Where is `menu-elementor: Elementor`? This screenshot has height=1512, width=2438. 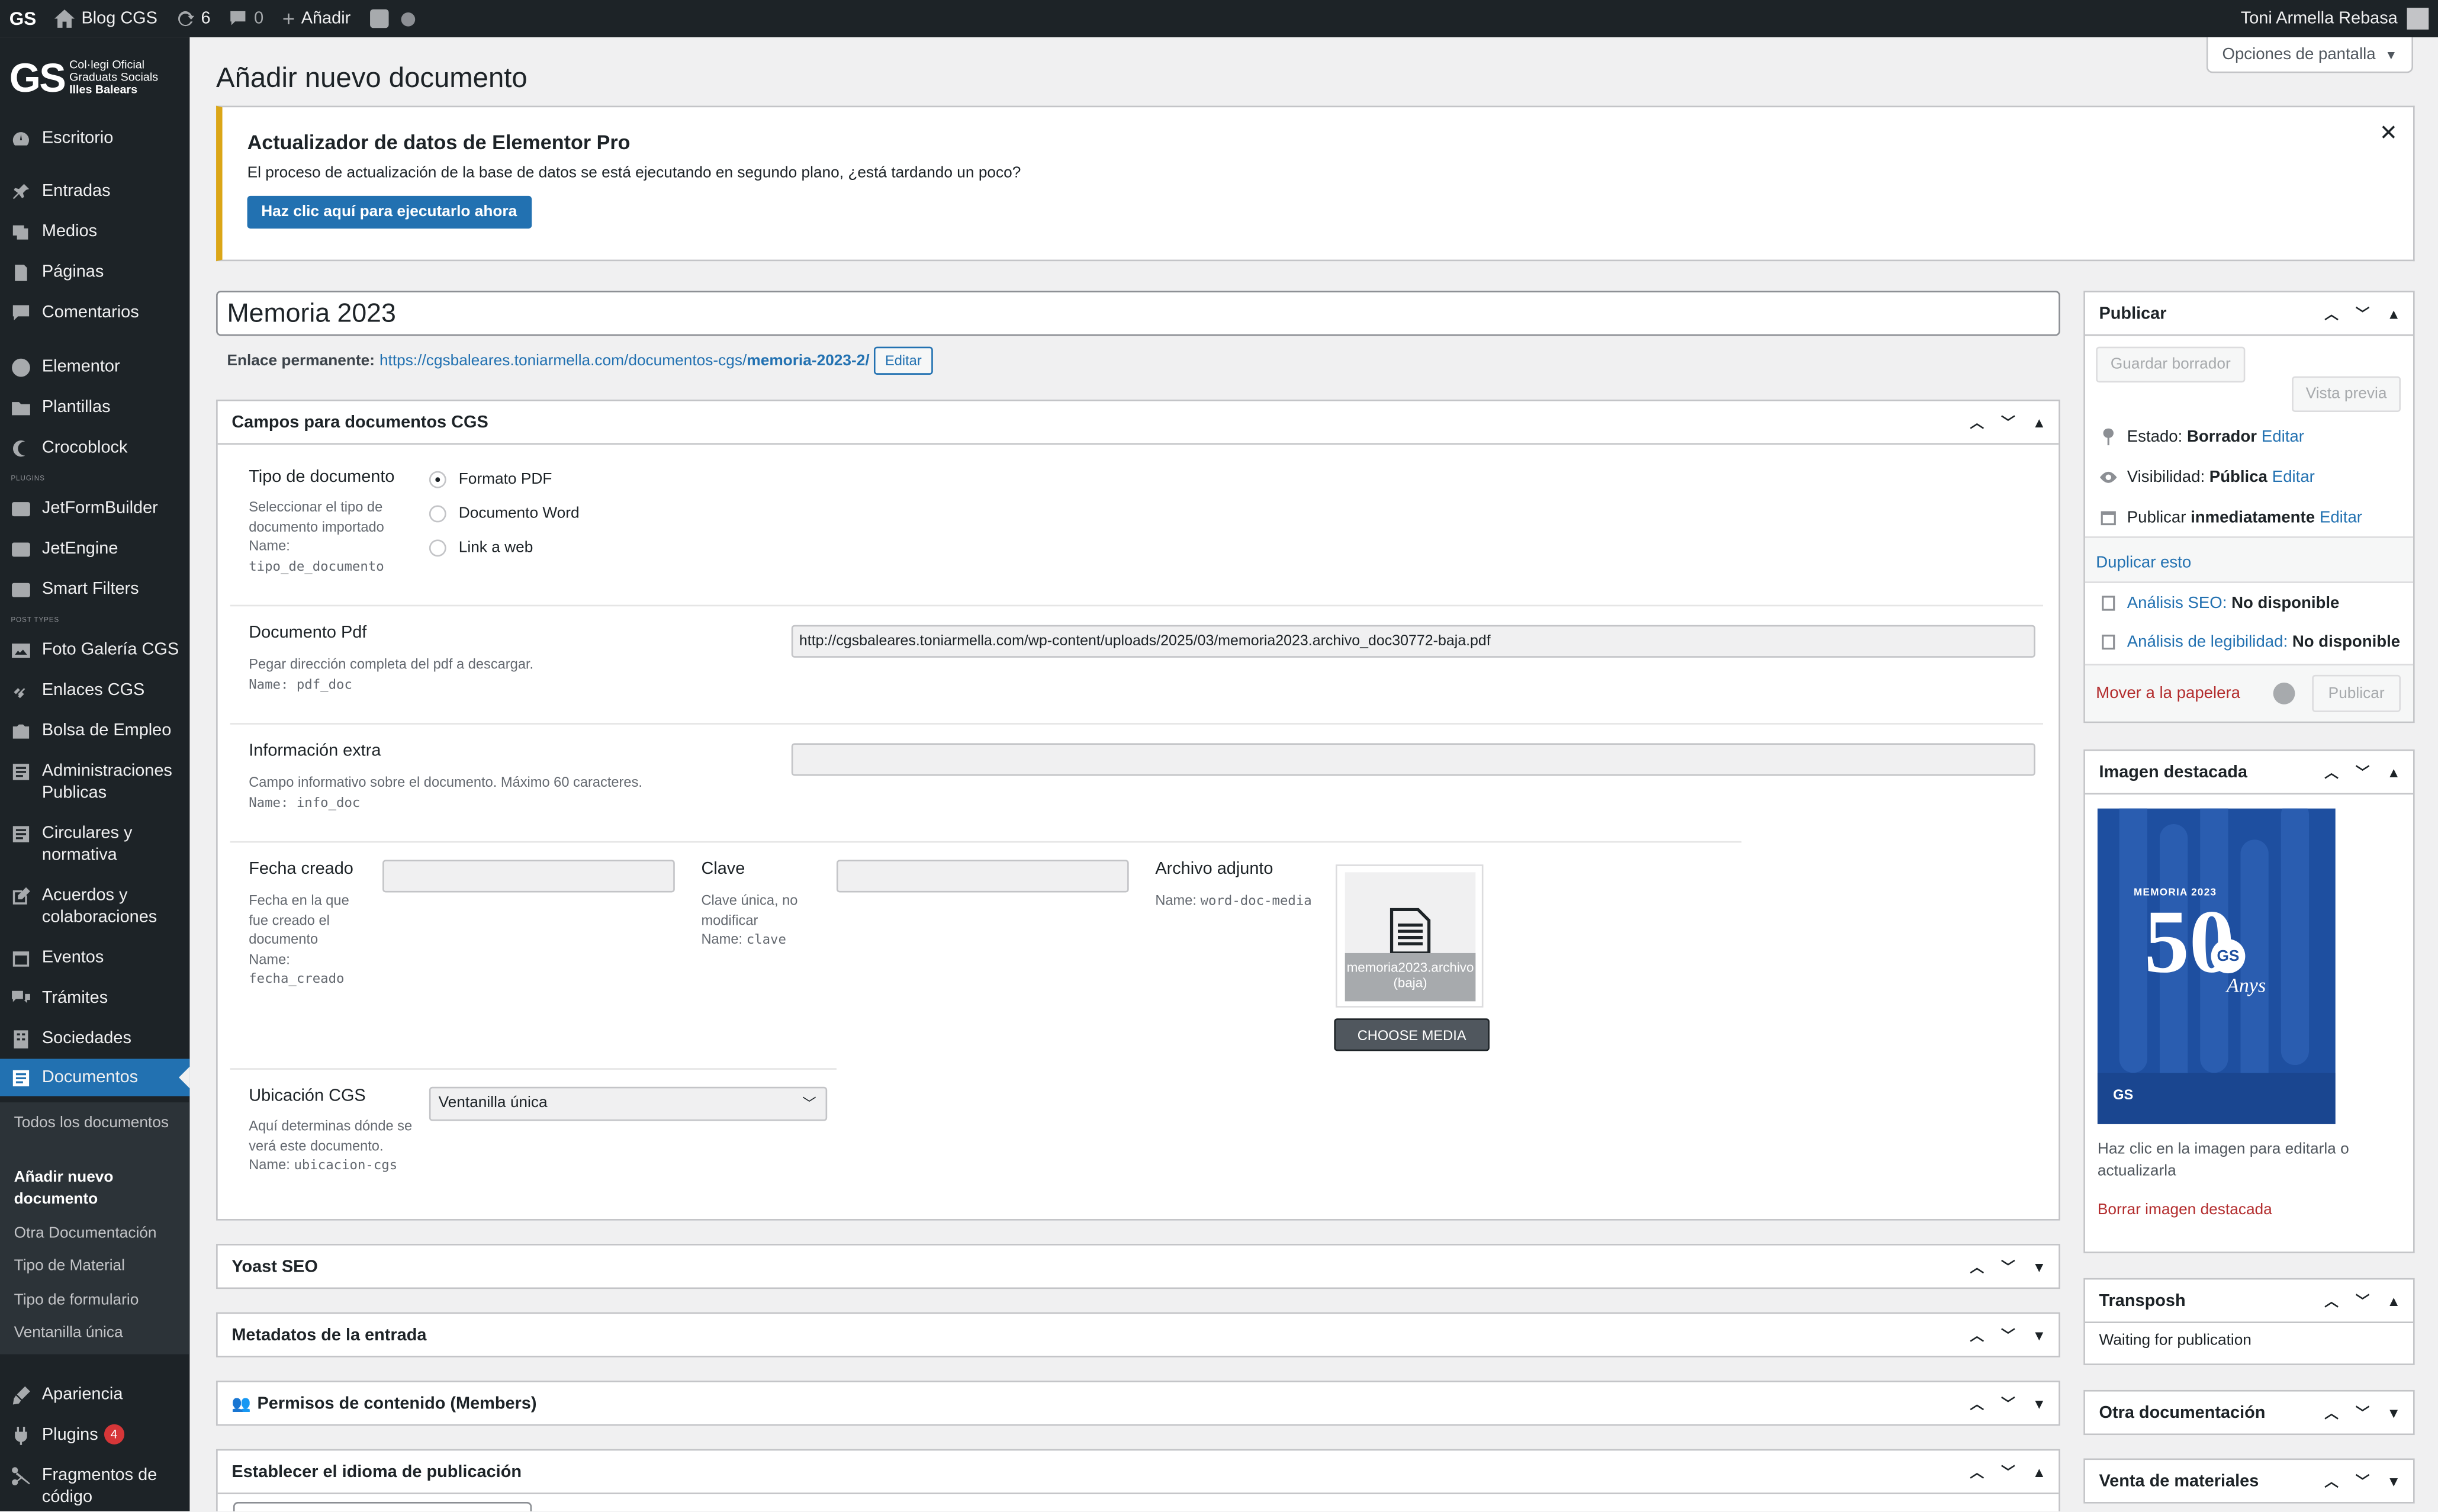
menu-elementor: Elementor is located at coordinates (94, 367).